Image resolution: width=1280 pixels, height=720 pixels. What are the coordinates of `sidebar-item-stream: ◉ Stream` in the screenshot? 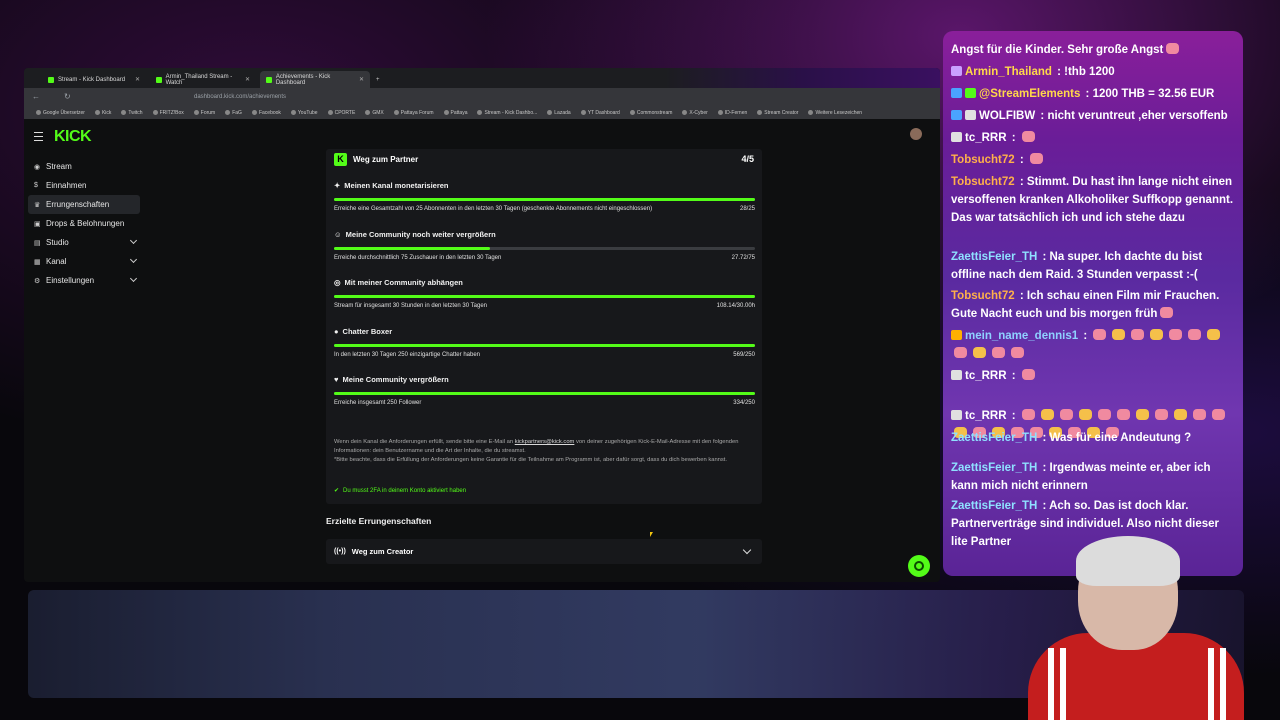 It's located at (84, 166).